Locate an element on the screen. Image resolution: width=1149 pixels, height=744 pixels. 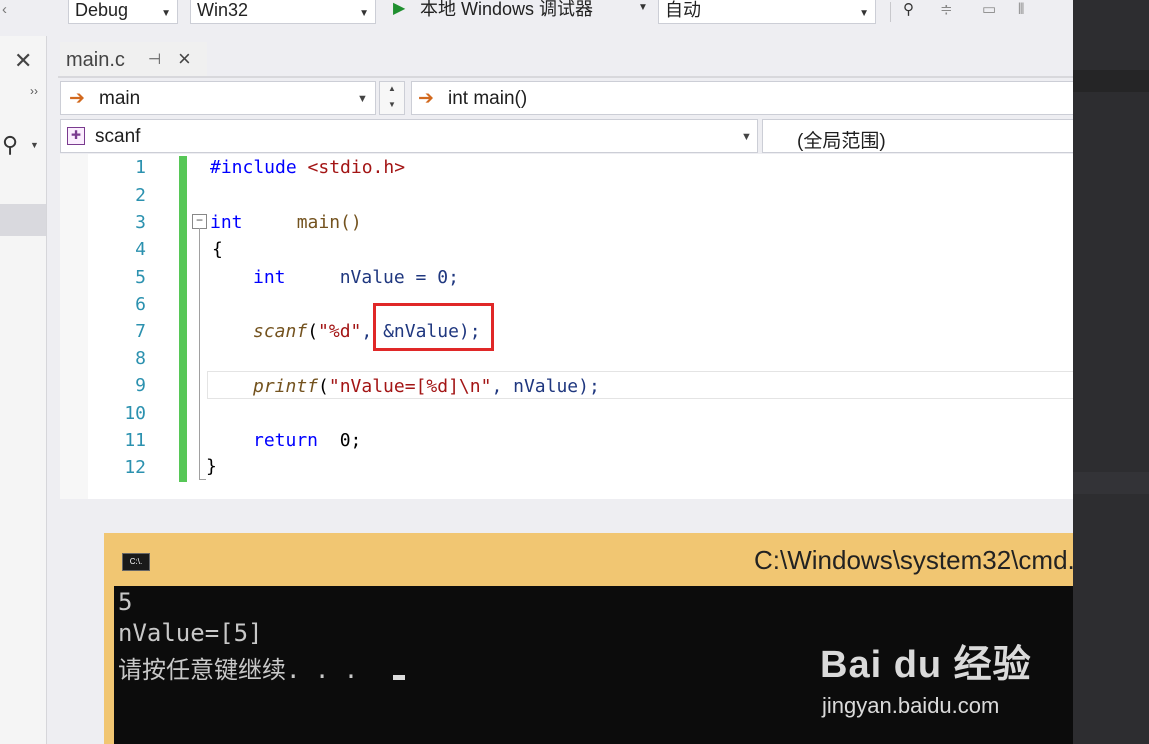
console-title: C:\Windows\system32\cmd.exe is located at coordinates (935, 560).